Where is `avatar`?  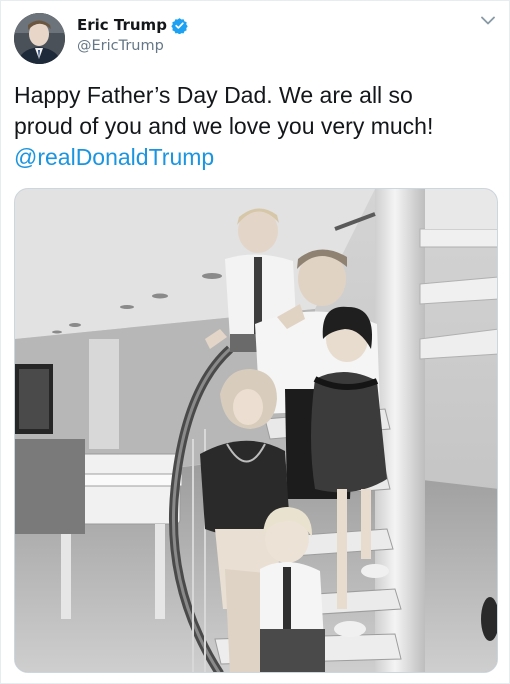 avatar is located at coordinates (39, 38).